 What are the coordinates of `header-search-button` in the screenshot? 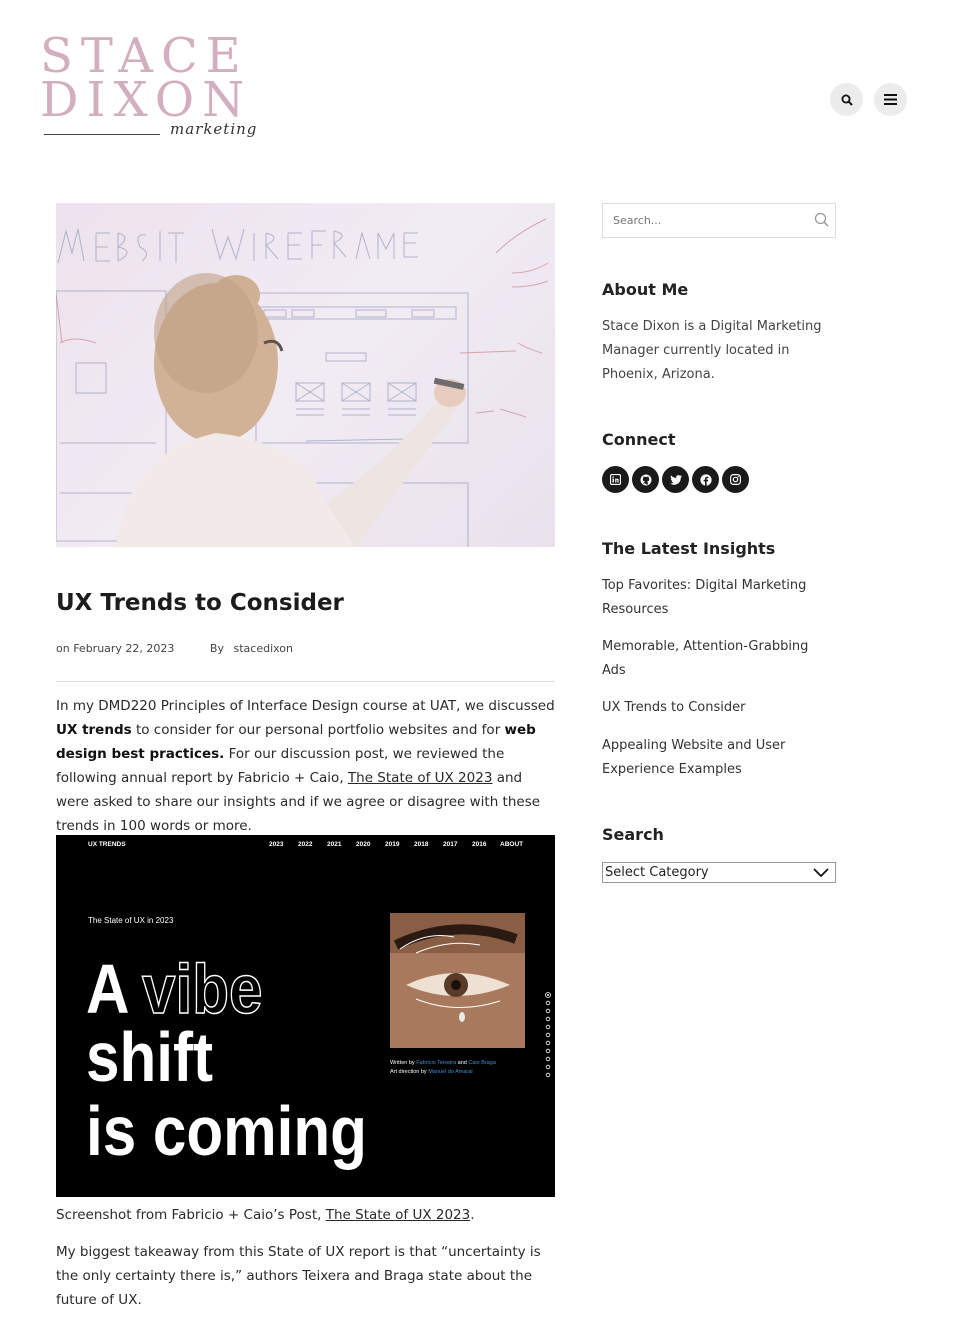 It's located at (846, 99).